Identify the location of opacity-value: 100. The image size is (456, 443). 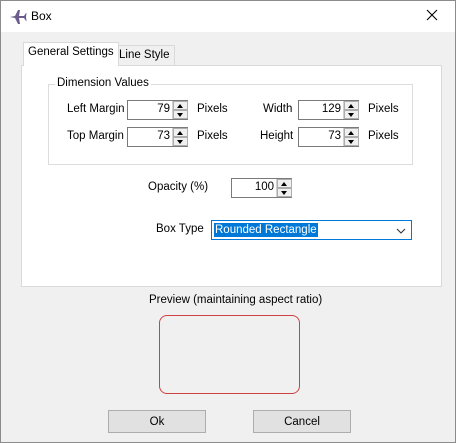
(264, 187).